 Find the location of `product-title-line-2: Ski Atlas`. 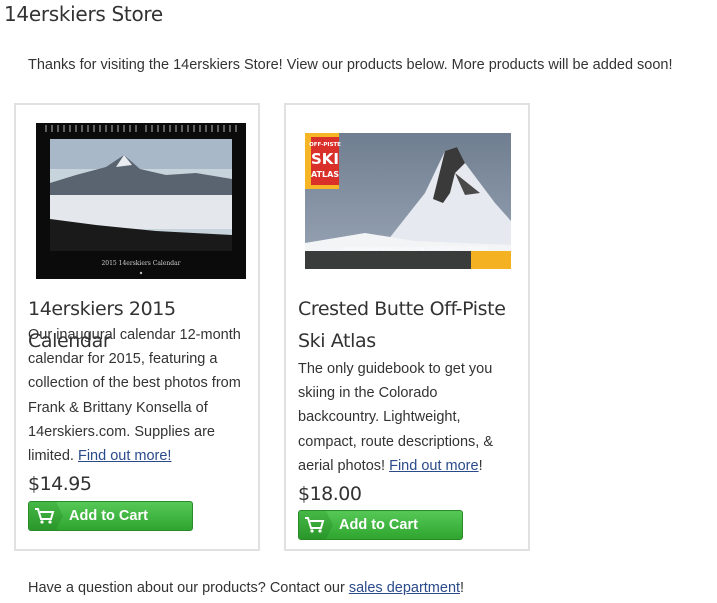

product-title-line-2: Ski Atlas is located at coordinates (411, 341).